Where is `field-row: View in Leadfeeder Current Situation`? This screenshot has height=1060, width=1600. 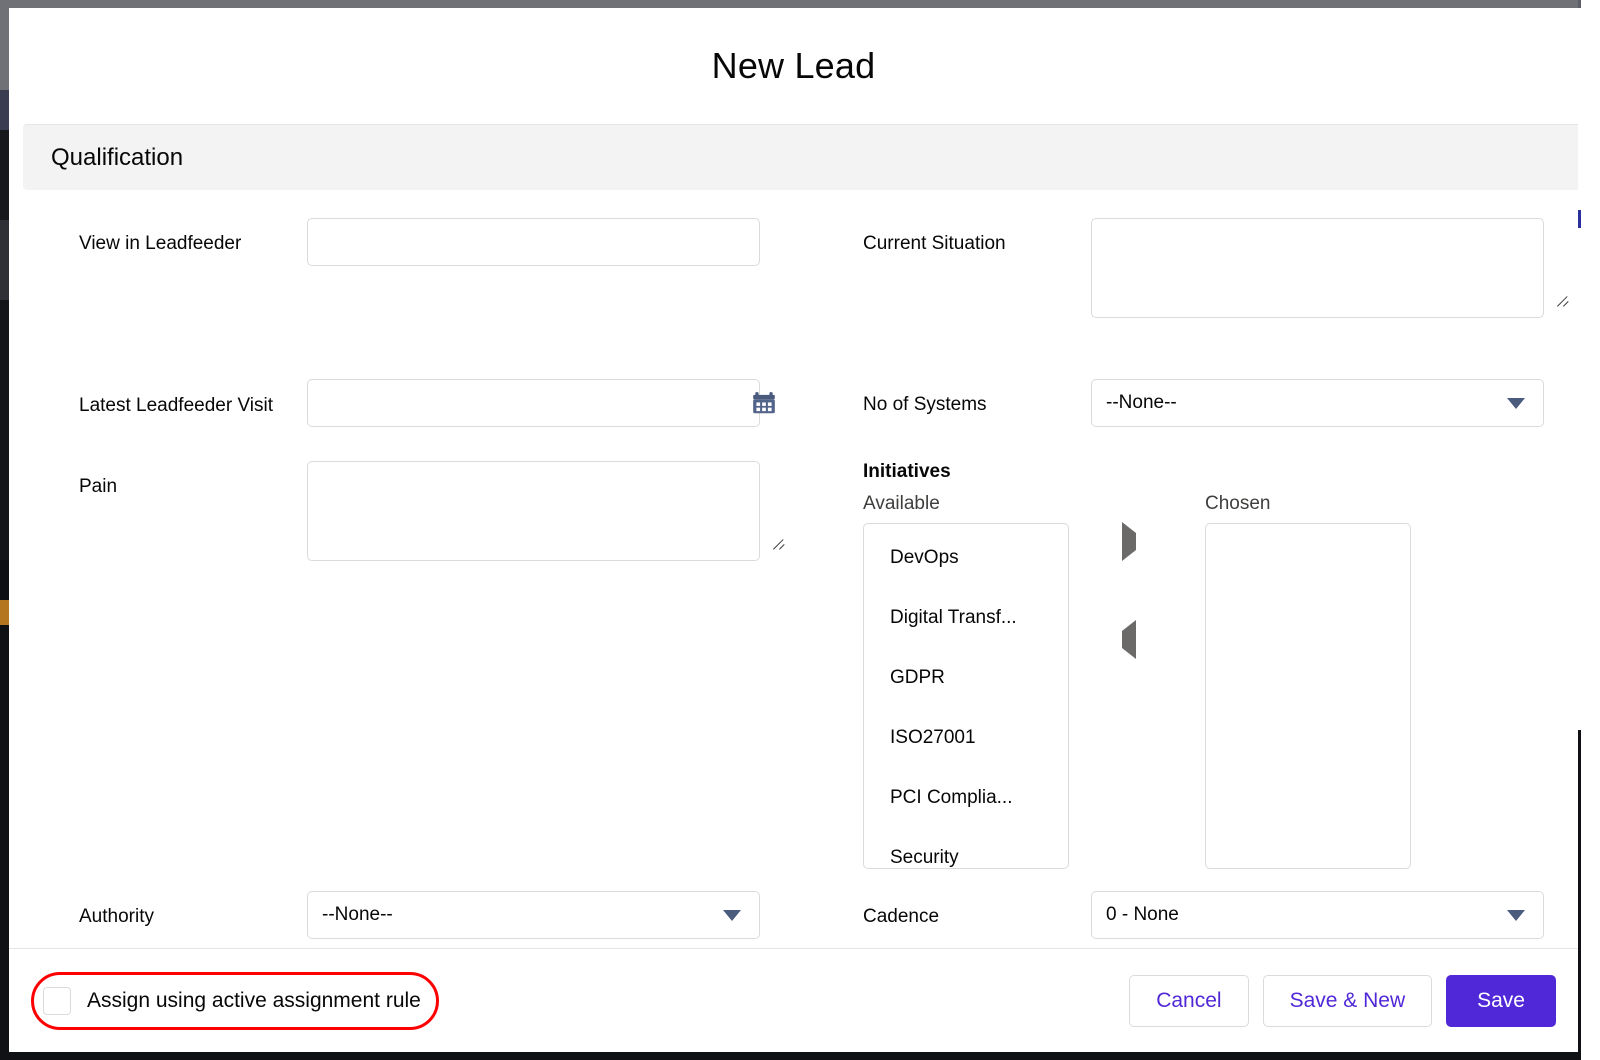 field-row: View in Leadfeeder Current Situation is located at coordinates (793, 270).